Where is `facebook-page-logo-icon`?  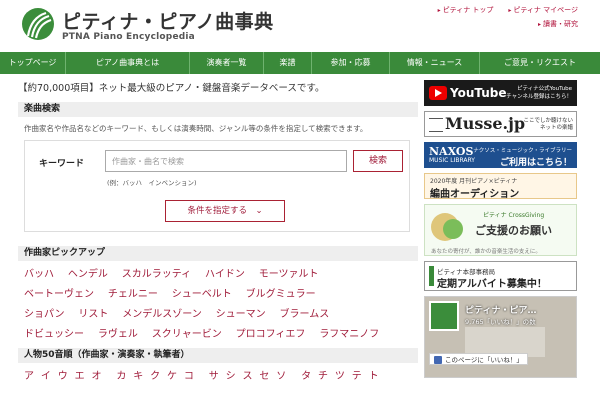
facebook-page-logo-icon is located at coordinates (444, 316).